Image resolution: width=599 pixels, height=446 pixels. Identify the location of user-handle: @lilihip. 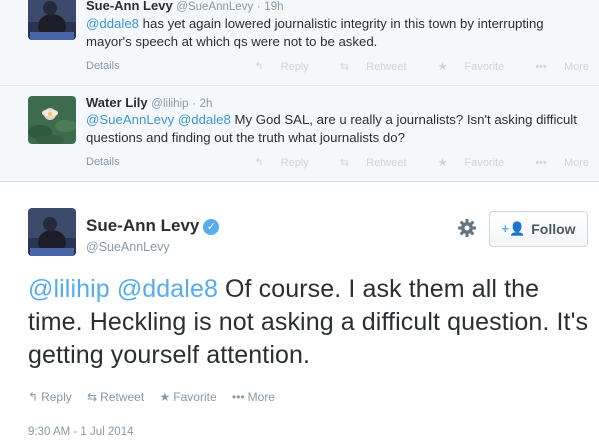
(169, 104).